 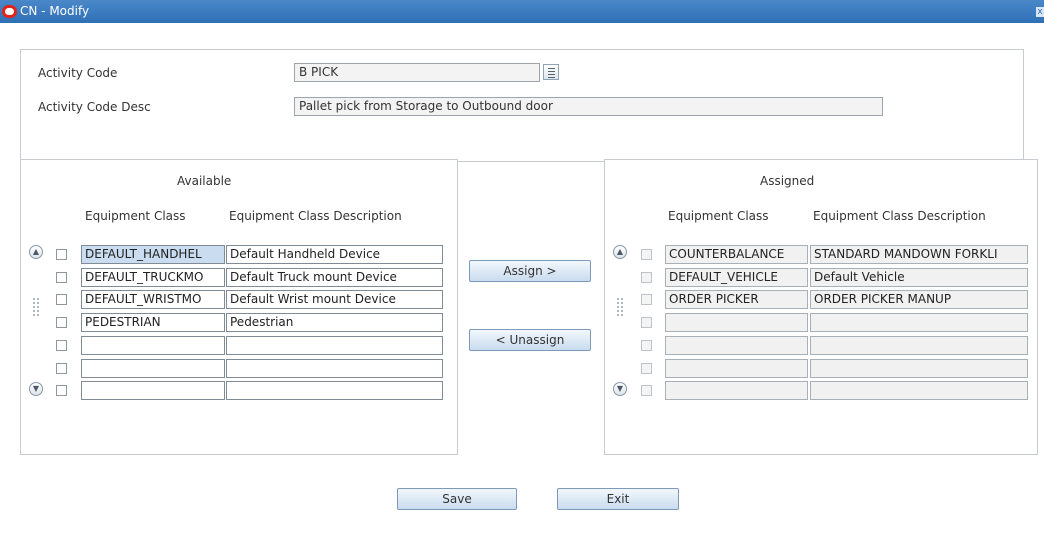 I want to click on title-bar: CN - Modify x, so click(x=522, y=11).